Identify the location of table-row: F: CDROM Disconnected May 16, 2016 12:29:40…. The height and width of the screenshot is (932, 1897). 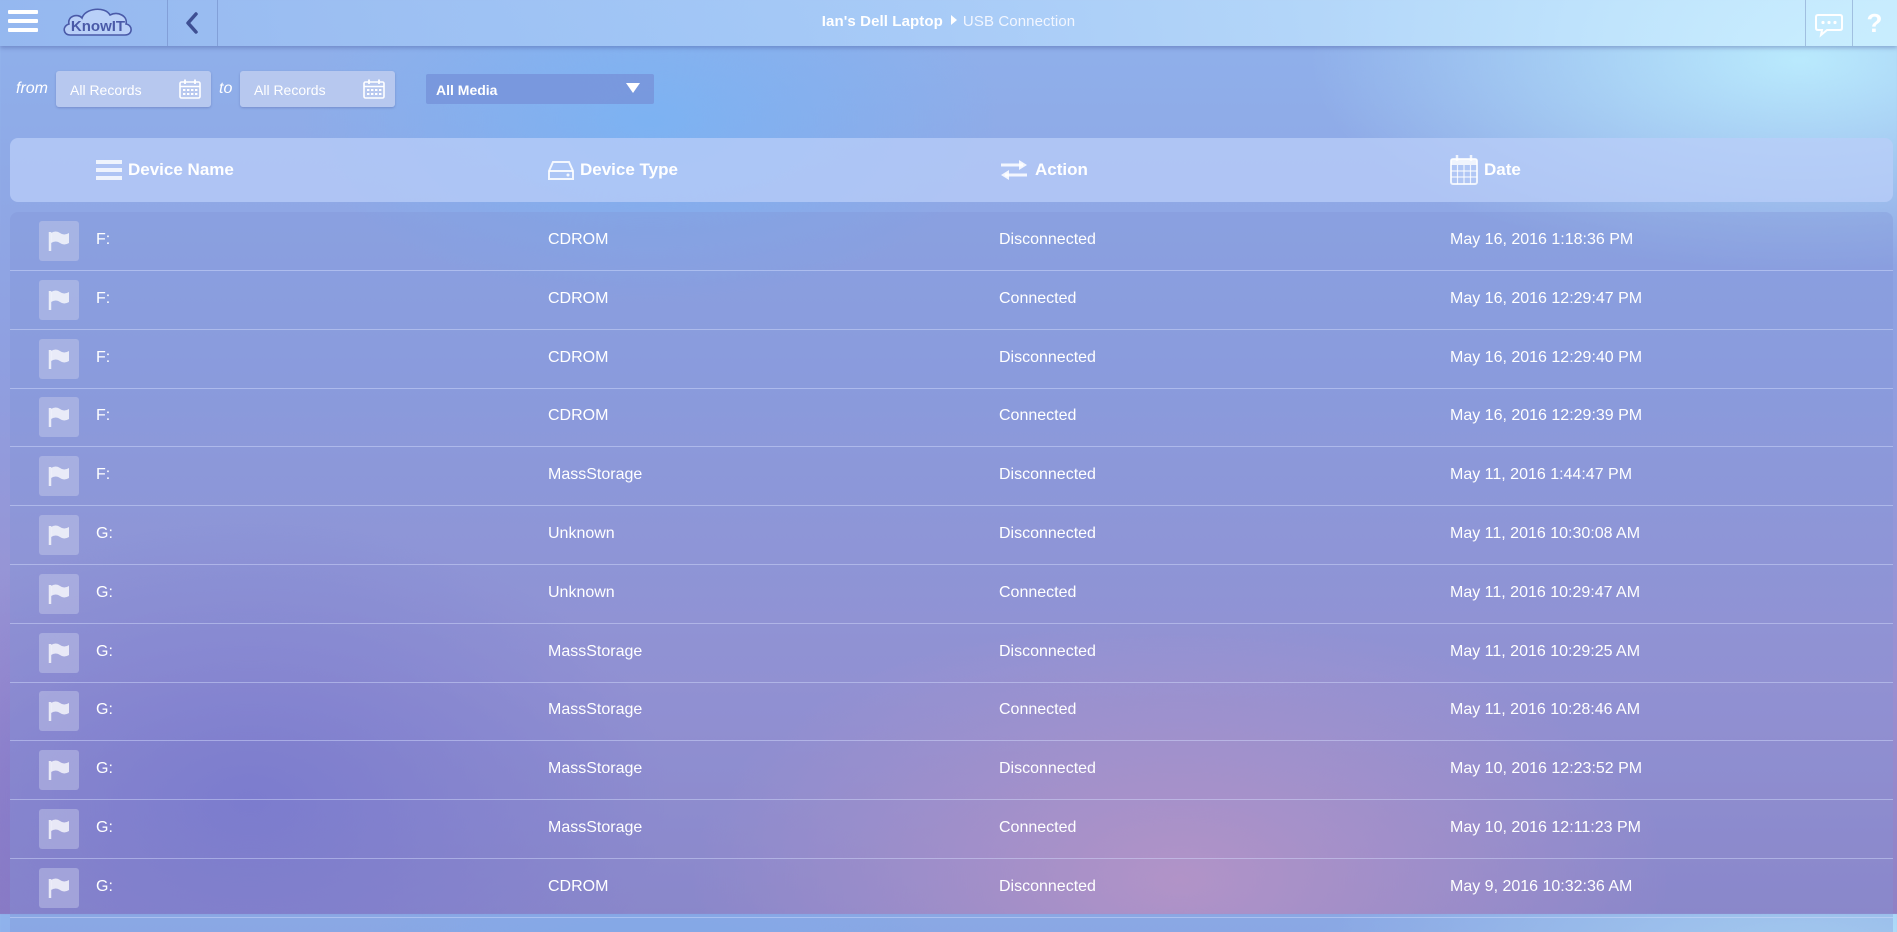
(951, 359).